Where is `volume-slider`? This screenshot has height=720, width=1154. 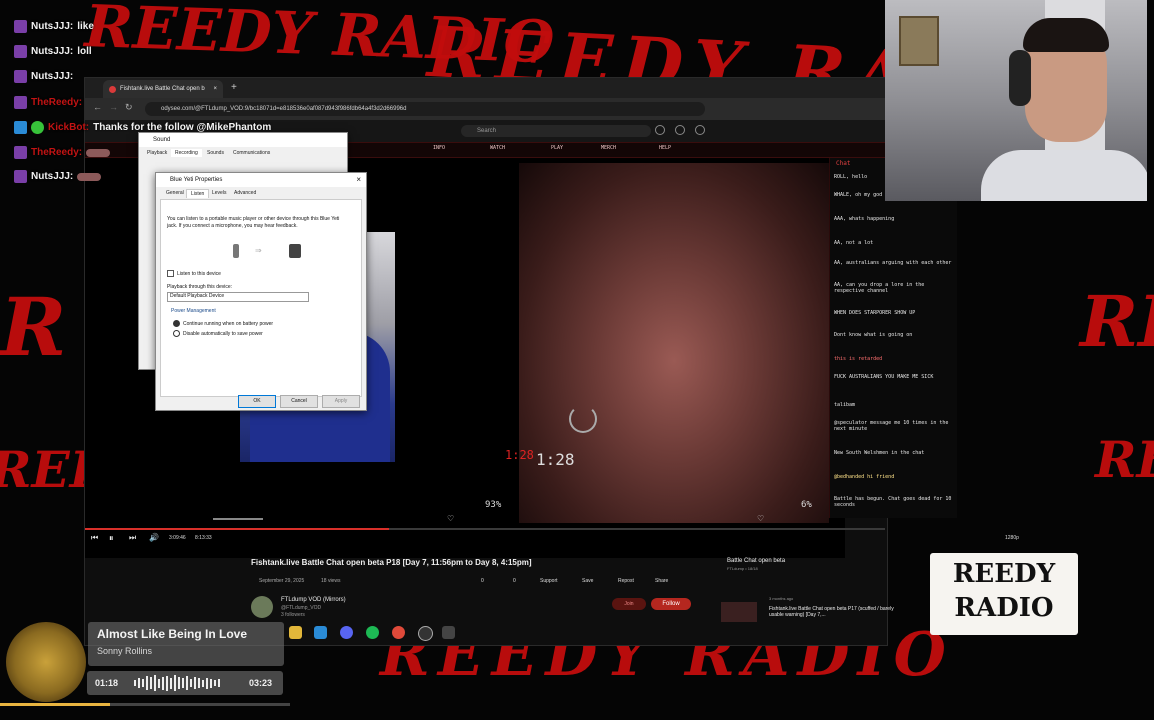
volume-slider is located at coordinates (238, 519).